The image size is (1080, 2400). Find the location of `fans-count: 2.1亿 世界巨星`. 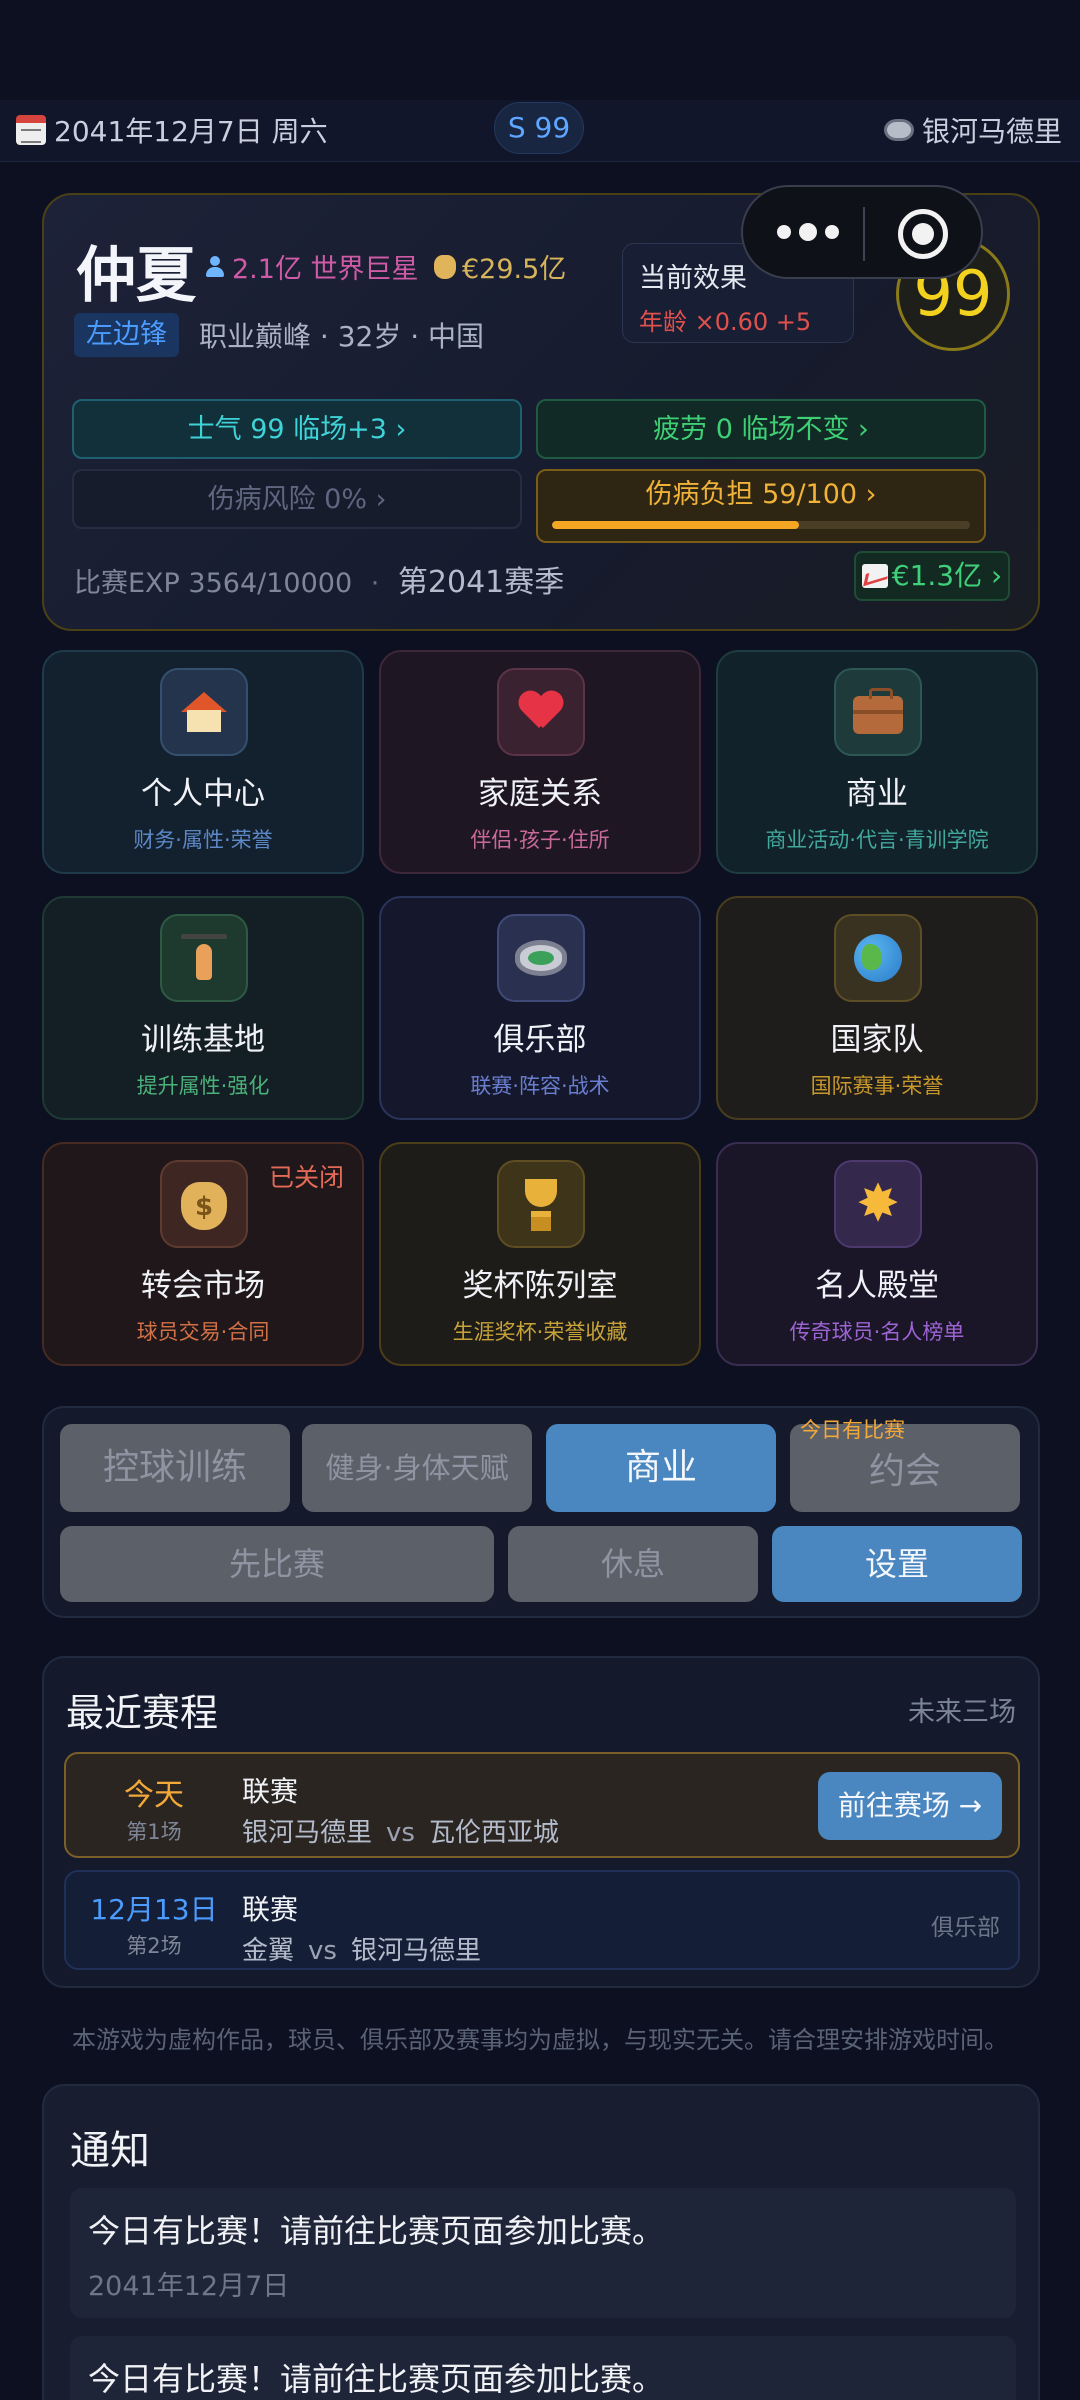

fans-count: 2.1亿 世界巨星 is located at coordinates (311, 266).